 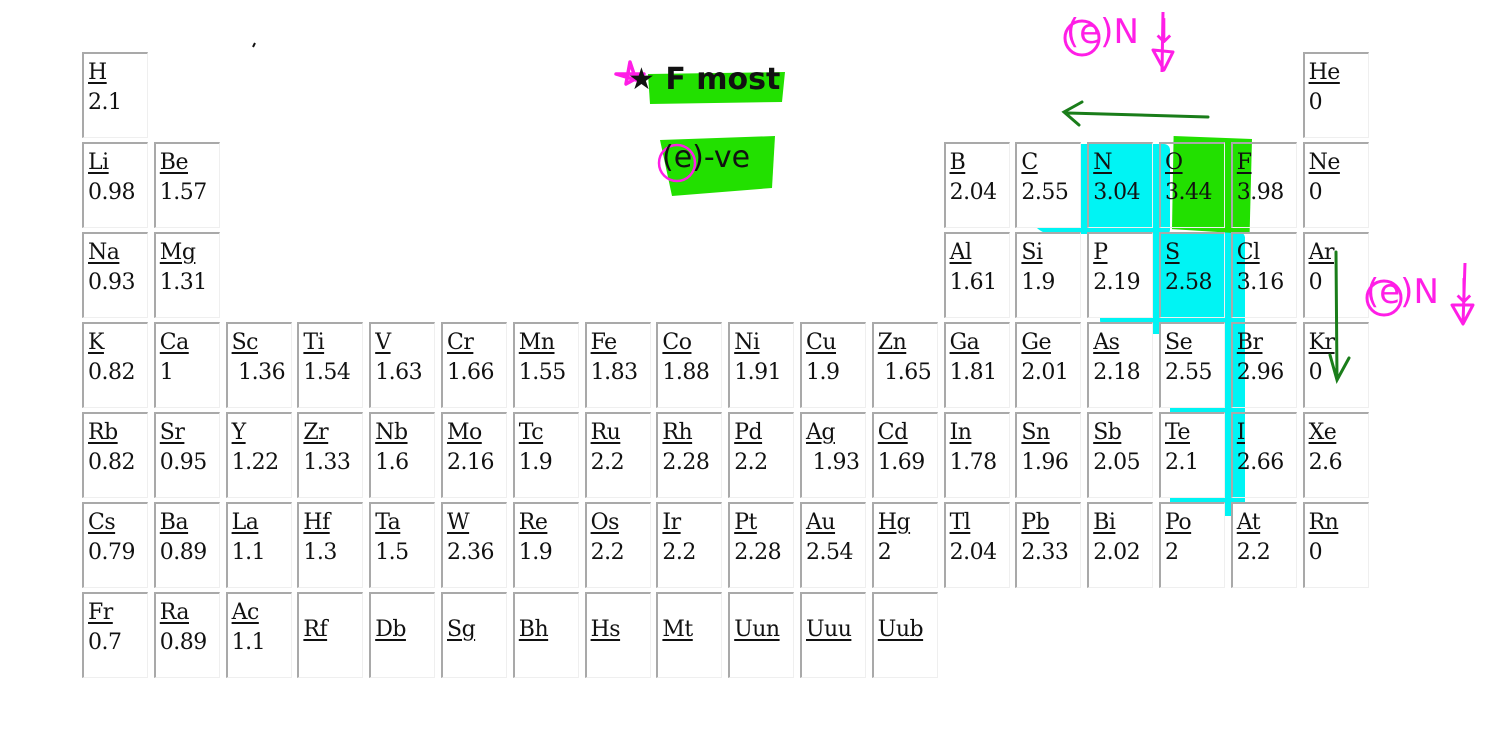 I want to click on element-symbol-link: Mt, so click(x=677, y=630).